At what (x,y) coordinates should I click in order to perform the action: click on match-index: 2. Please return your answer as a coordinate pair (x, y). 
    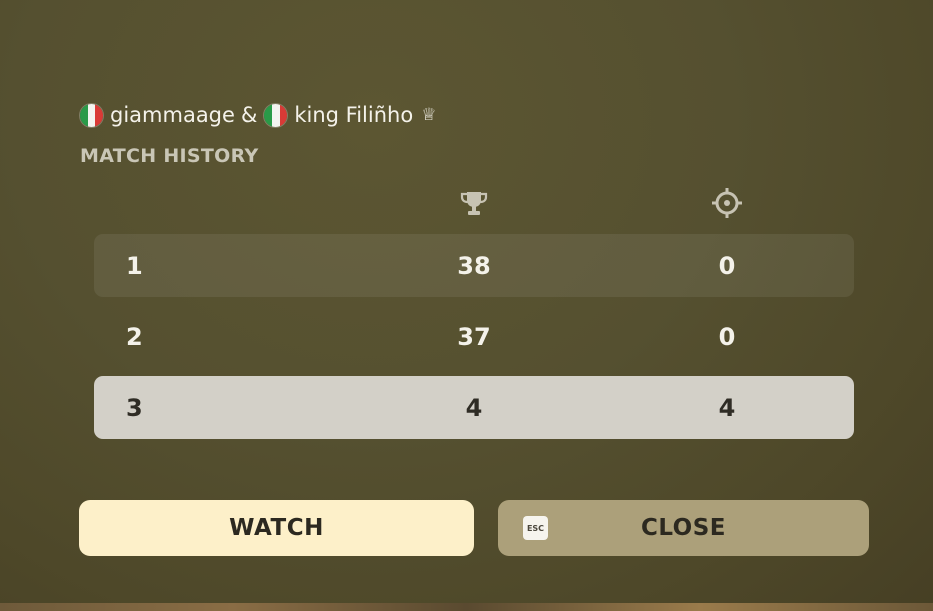
    Looking at the image, I should click on (134, 336).